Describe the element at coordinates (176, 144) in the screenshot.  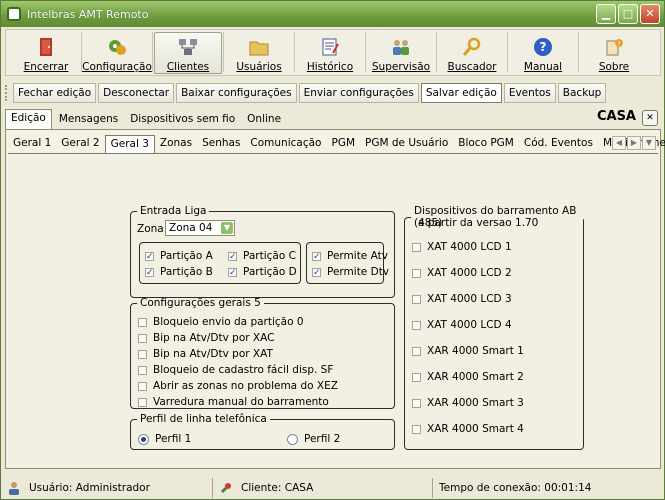
I see `tab-zonas: Zonas` at that location.